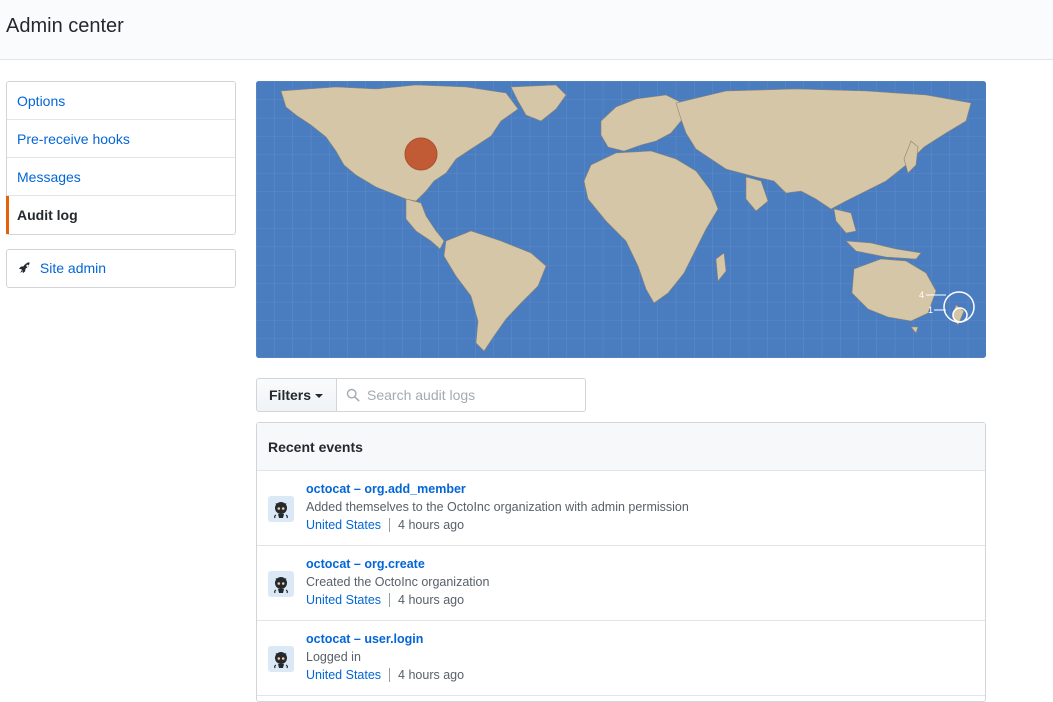  Describe the element at coordinates (319, 396) in the screenshot. I see `caret-down-icon` at that location.